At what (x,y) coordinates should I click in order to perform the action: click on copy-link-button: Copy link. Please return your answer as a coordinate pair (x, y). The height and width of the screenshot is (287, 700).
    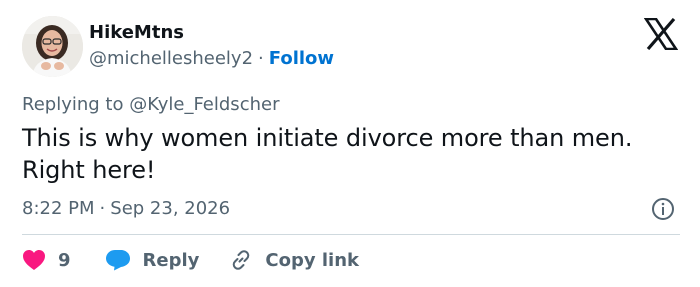
    Looking at the image, I should click on (294, 260).